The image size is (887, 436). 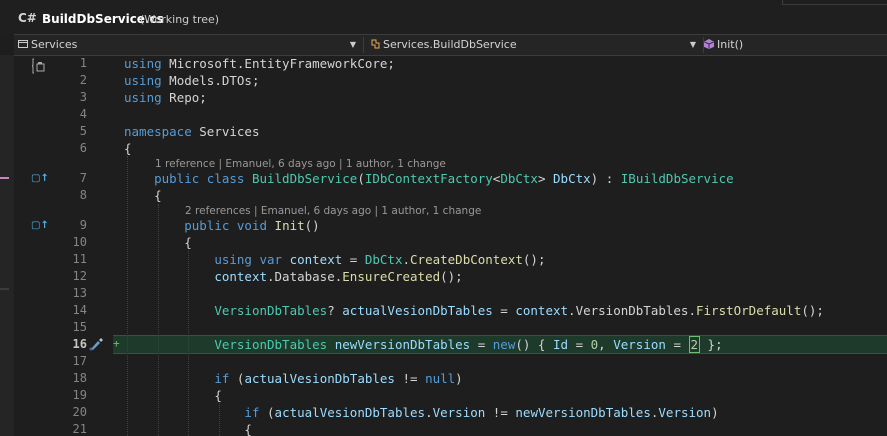 I want to click on code-line: namespace Services, so click(x=191, y=131).